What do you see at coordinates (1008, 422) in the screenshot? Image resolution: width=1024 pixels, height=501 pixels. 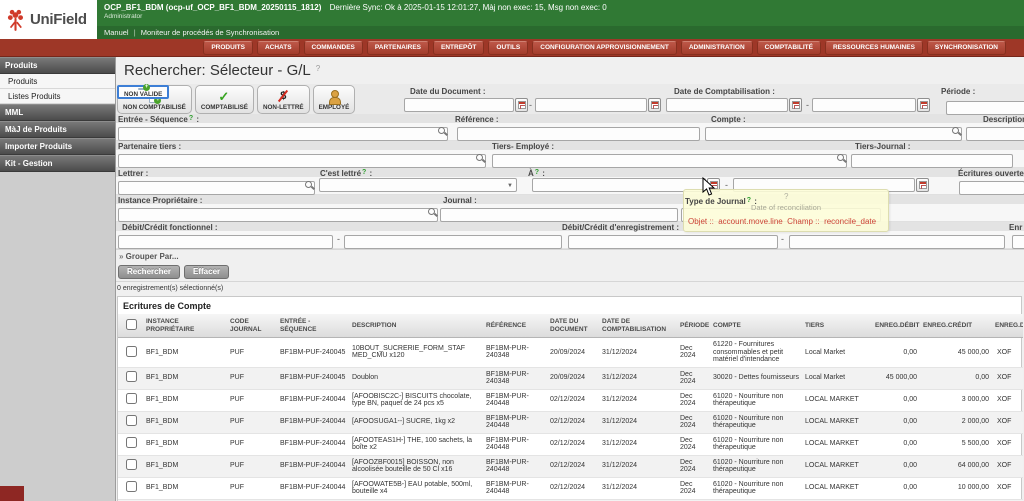 I see `cell-devise: XOF` at bounding box center [1008, 422].